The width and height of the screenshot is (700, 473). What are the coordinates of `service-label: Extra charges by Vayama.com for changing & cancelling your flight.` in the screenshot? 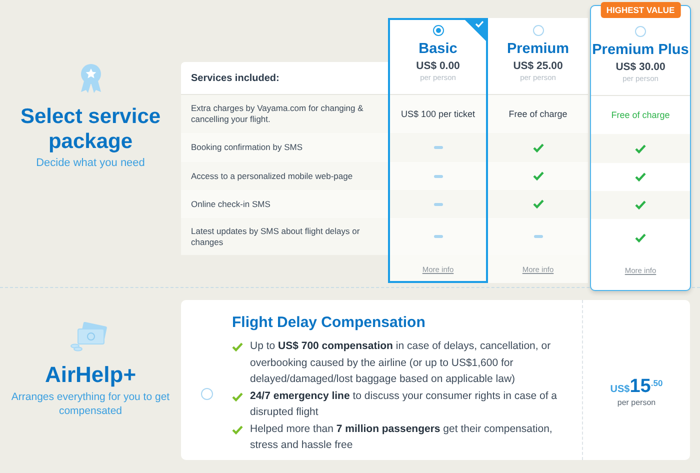 It's located at (277, 114).